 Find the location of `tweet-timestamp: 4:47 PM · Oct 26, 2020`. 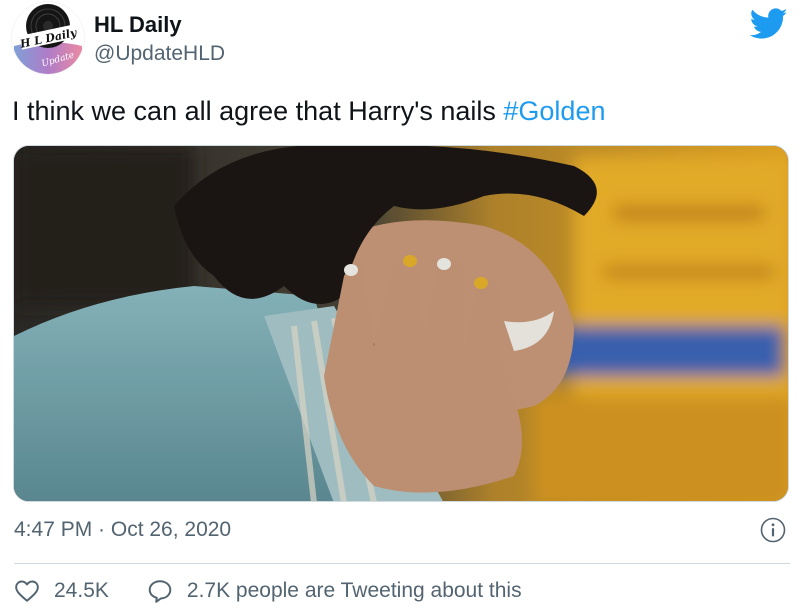

tweet-timestamp: 4:47 PM · Oct 26, 2020 is located at coordinates (122, 530).